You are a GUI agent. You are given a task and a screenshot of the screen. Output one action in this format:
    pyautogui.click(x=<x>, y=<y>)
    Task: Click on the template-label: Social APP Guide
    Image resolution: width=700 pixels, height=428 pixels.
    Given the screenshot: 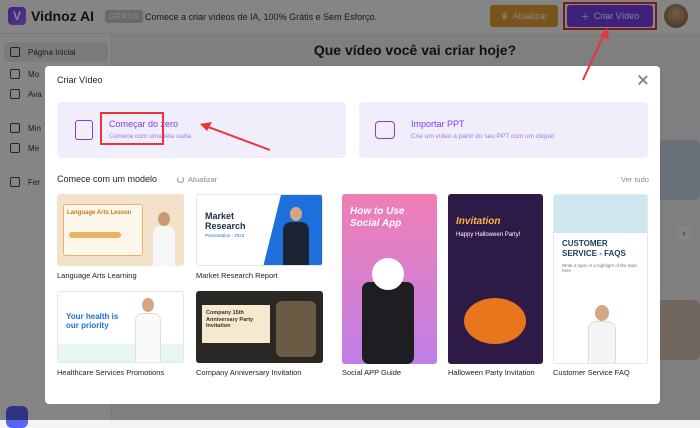 What is the action you would take?
    pyautogui.click(x=372, y=372)
    